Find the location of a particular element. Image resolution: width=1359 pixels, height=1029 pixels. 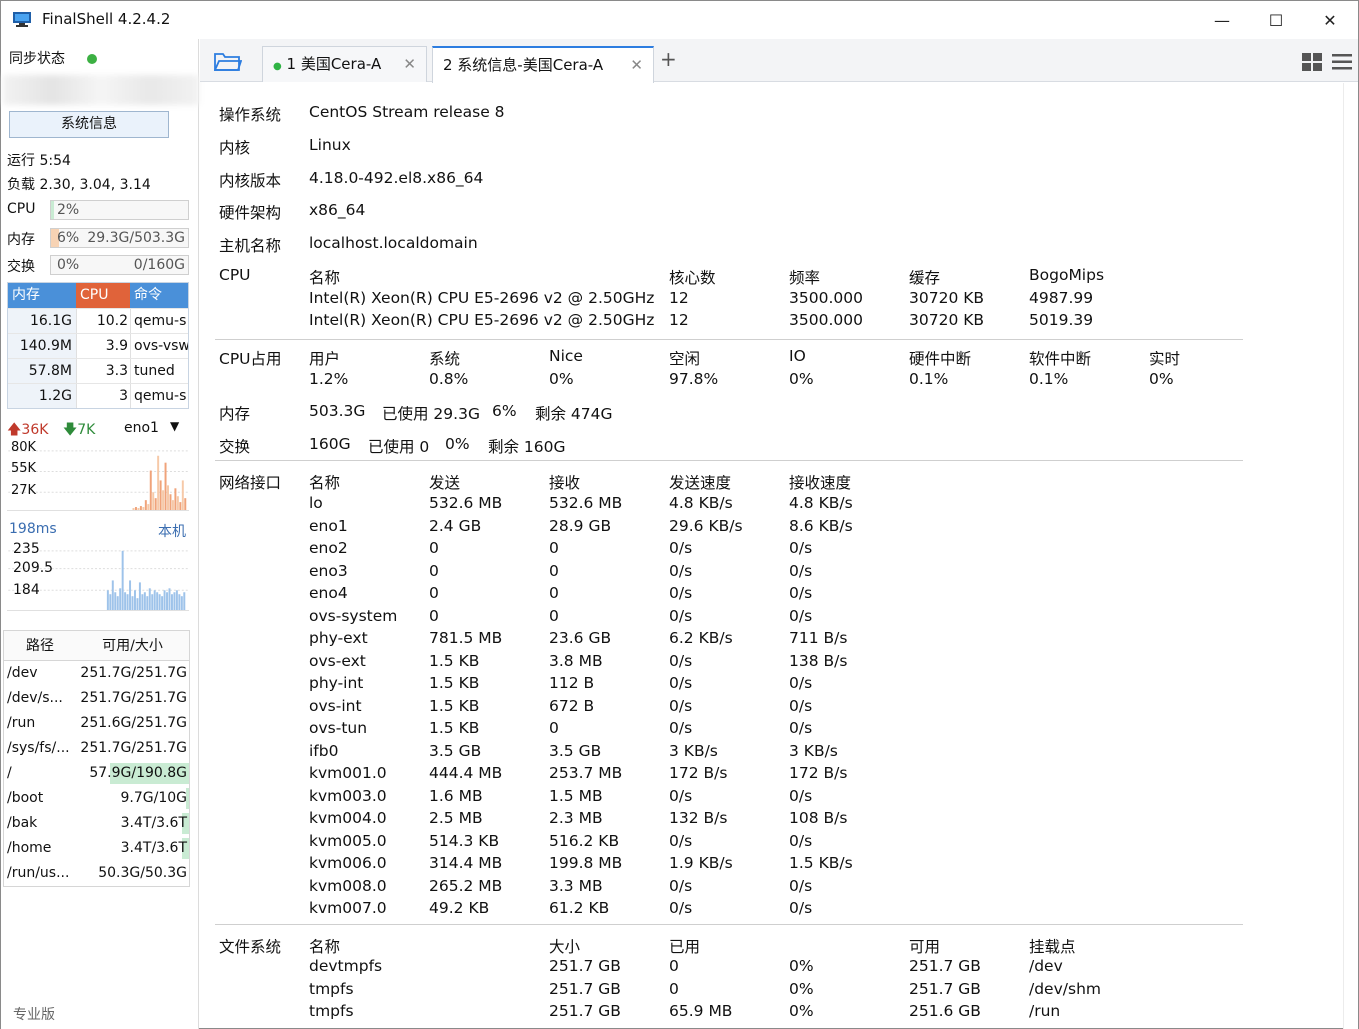

net-cell: lo is located at coordinates (316, 503).